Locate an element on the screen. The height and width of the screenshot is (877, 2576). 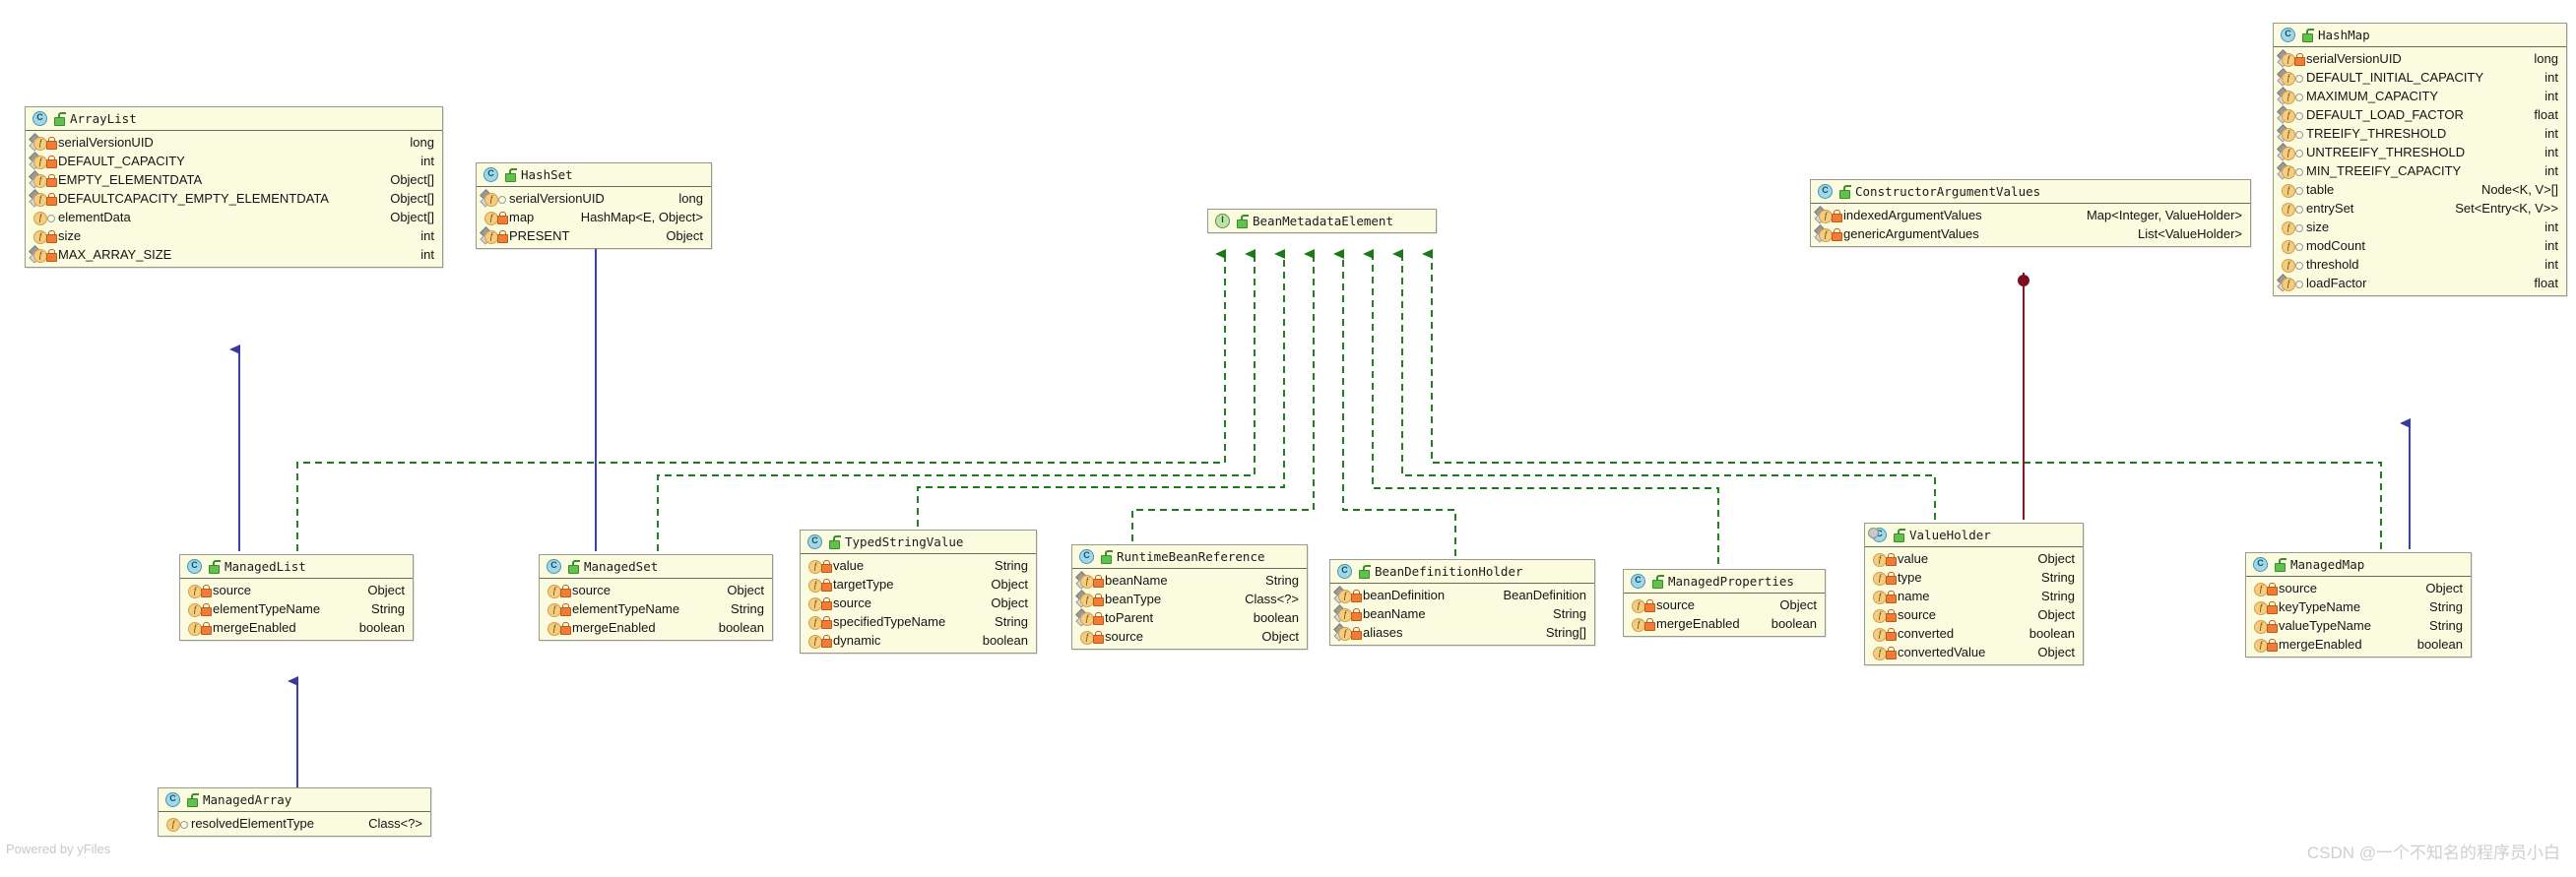
member-name: source is located at coordinates (2298, 588).